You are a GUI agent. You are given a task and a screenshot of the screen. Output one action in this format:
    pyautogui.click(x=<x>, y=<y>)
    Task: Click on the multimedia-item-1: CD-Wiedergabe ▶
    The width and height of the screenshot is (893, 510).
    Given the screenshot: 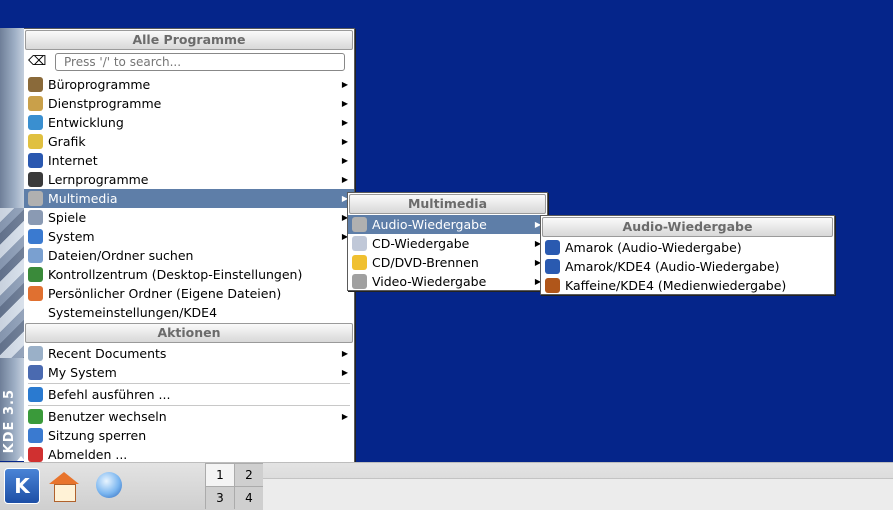 What is the action you would take?
    pyautogui.click(x=447, y=243)
    